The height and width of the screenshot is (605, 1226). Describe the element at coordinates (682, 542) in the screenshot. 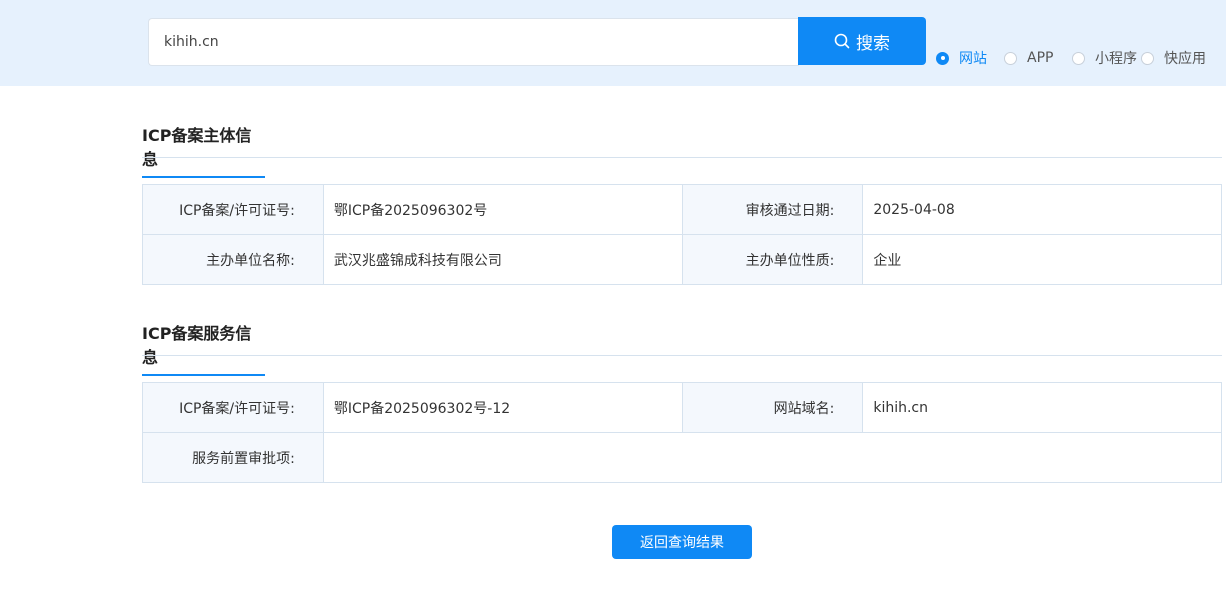

I see `back-to-results-button: 返回查询结果` at that location.